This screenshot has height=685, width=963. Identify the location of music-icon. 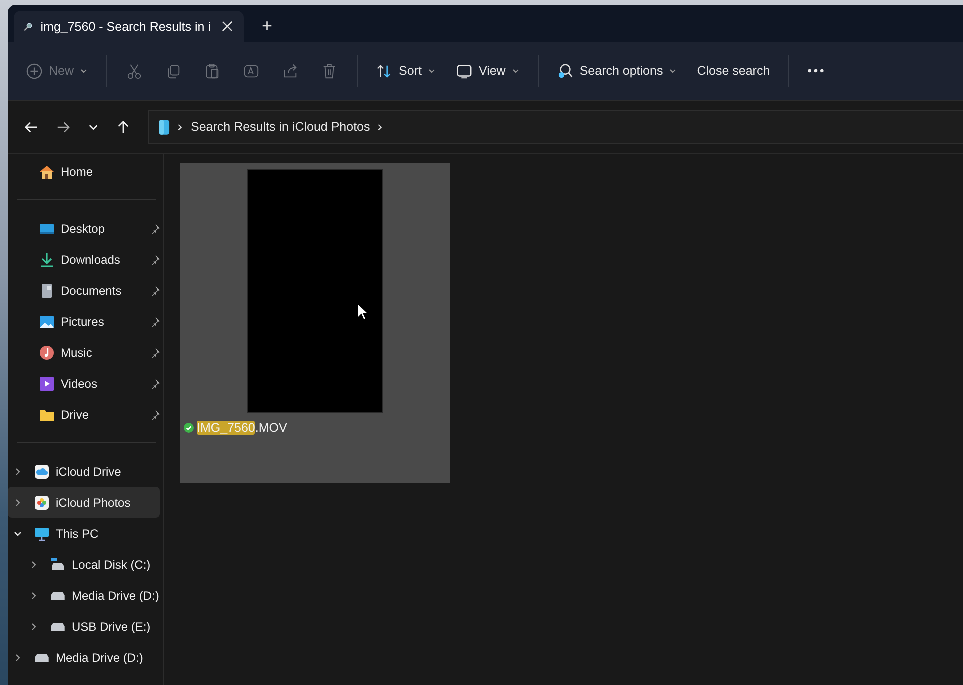
(47, 352).